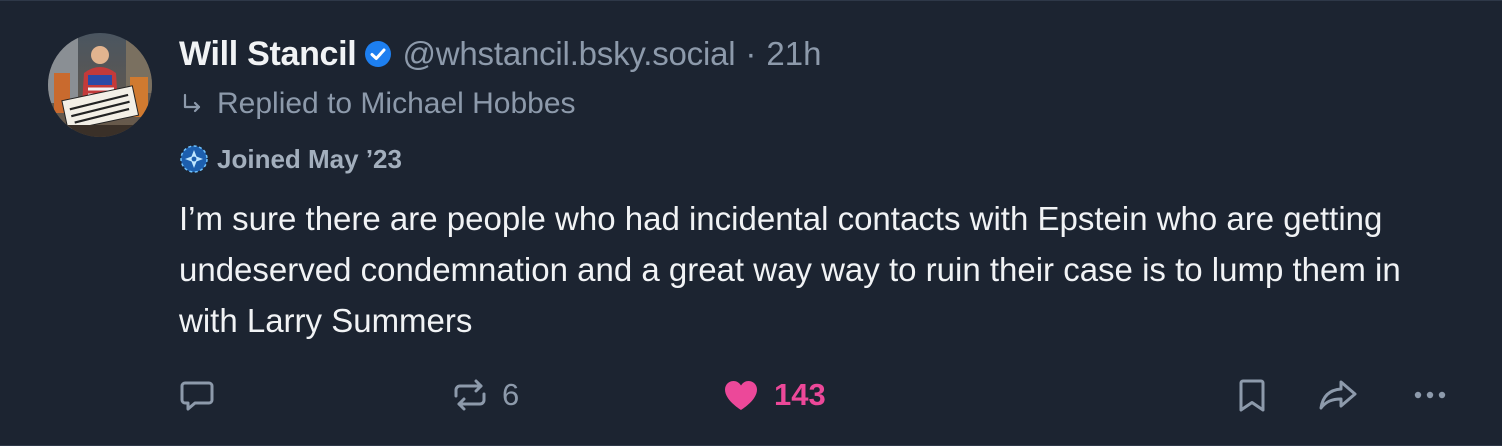 This screenshot has width=1502, height=446. Describe the element at coordinates (197, 396) in the screenshot. I see `comment-bubble-icon` at that location.